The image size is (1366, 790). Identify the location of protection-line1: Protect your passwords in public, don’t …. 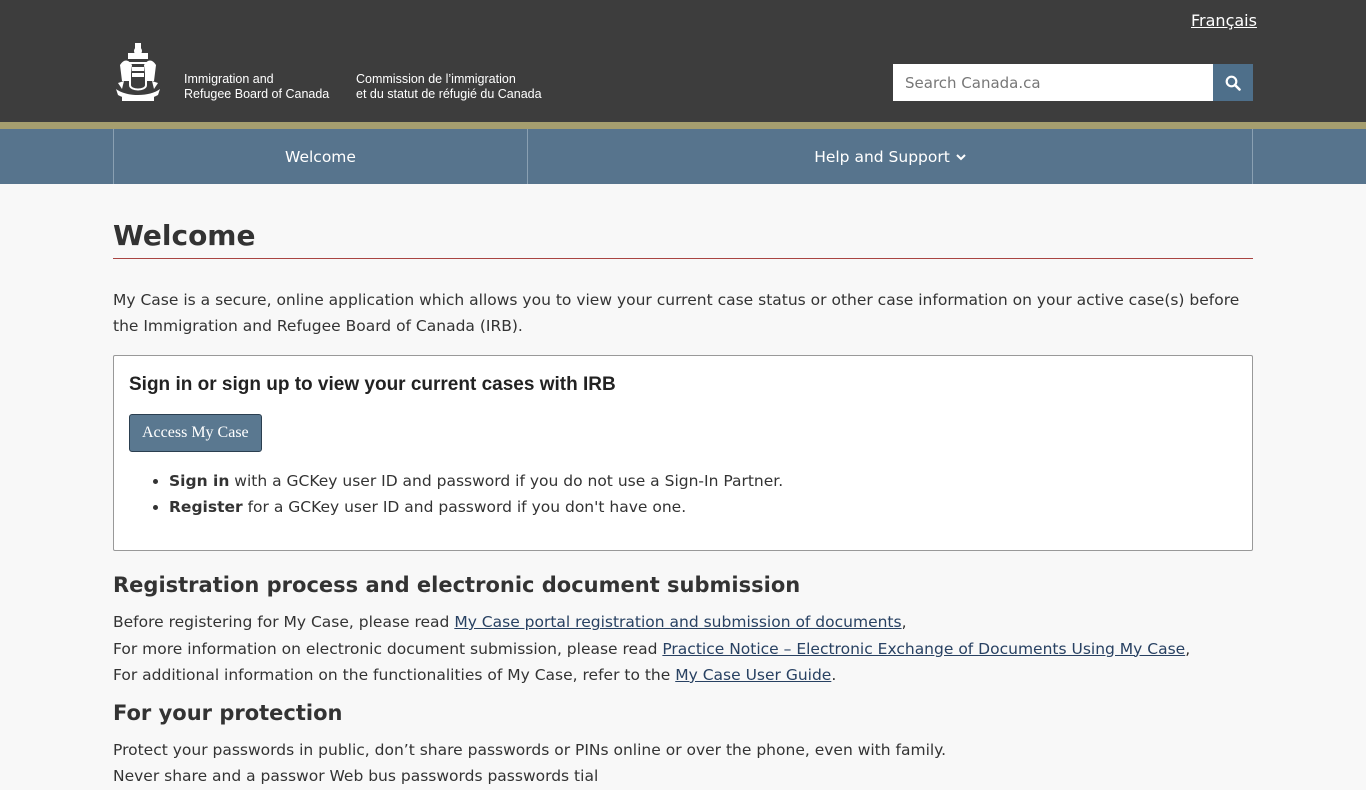
(530, 749).